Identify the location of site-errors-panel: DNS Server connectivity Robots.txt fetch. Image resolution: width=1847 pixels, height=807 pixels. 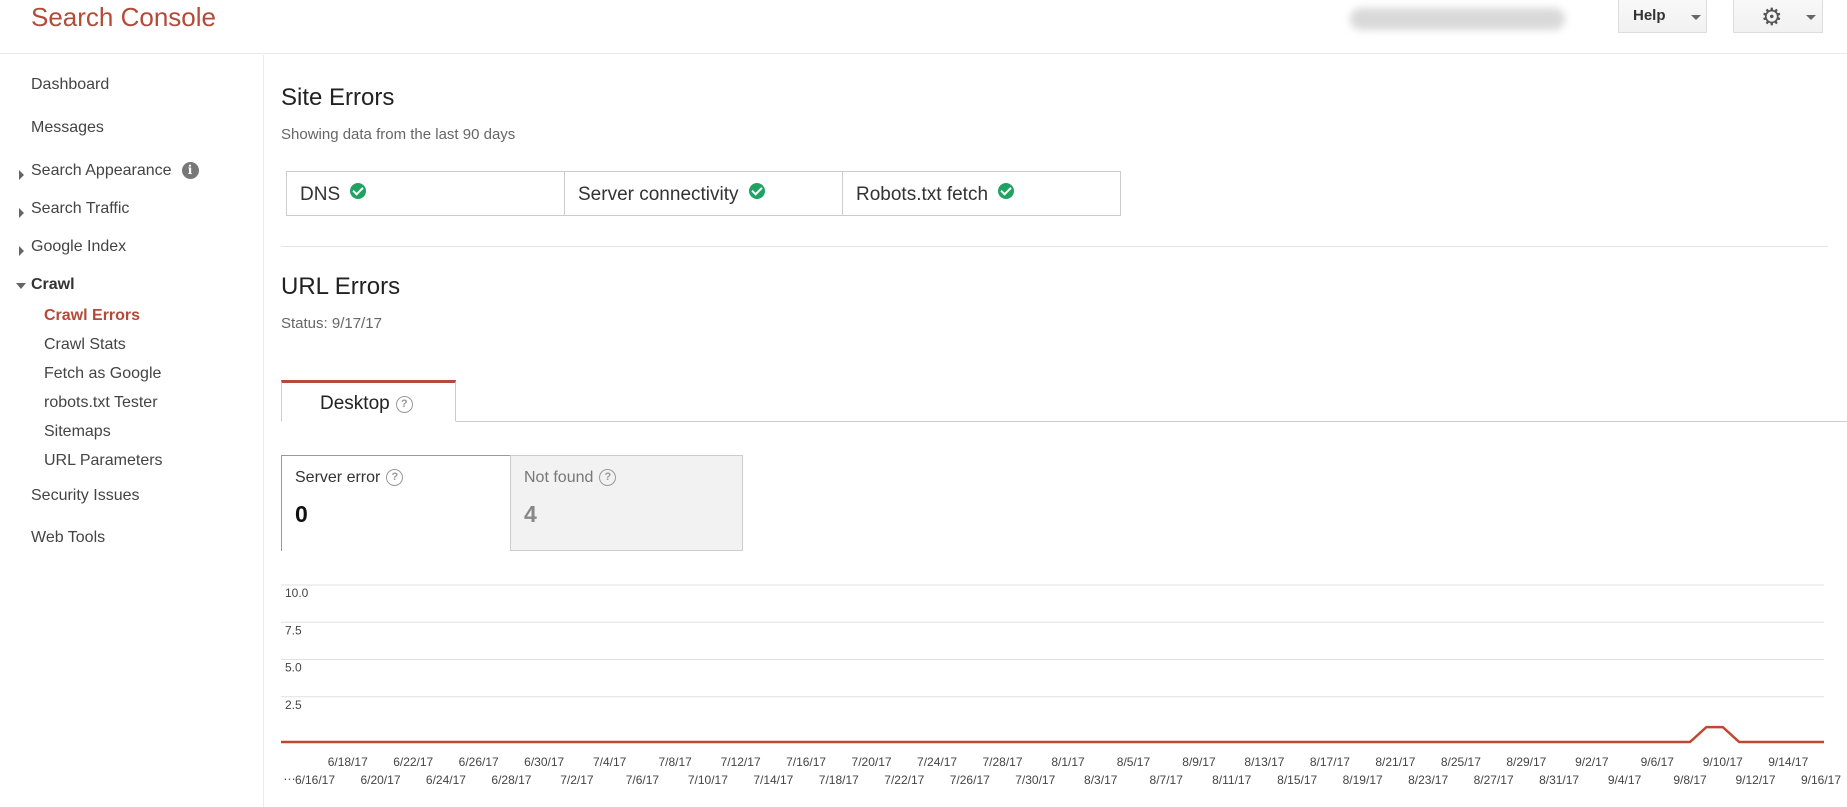
(703, 193).